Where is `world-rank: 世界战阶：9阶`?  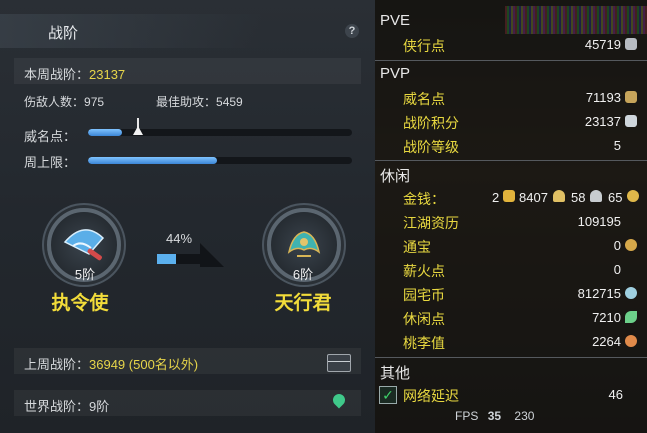 world-rank: 世界战阶：9阶 is located at coordinates (66, 405).